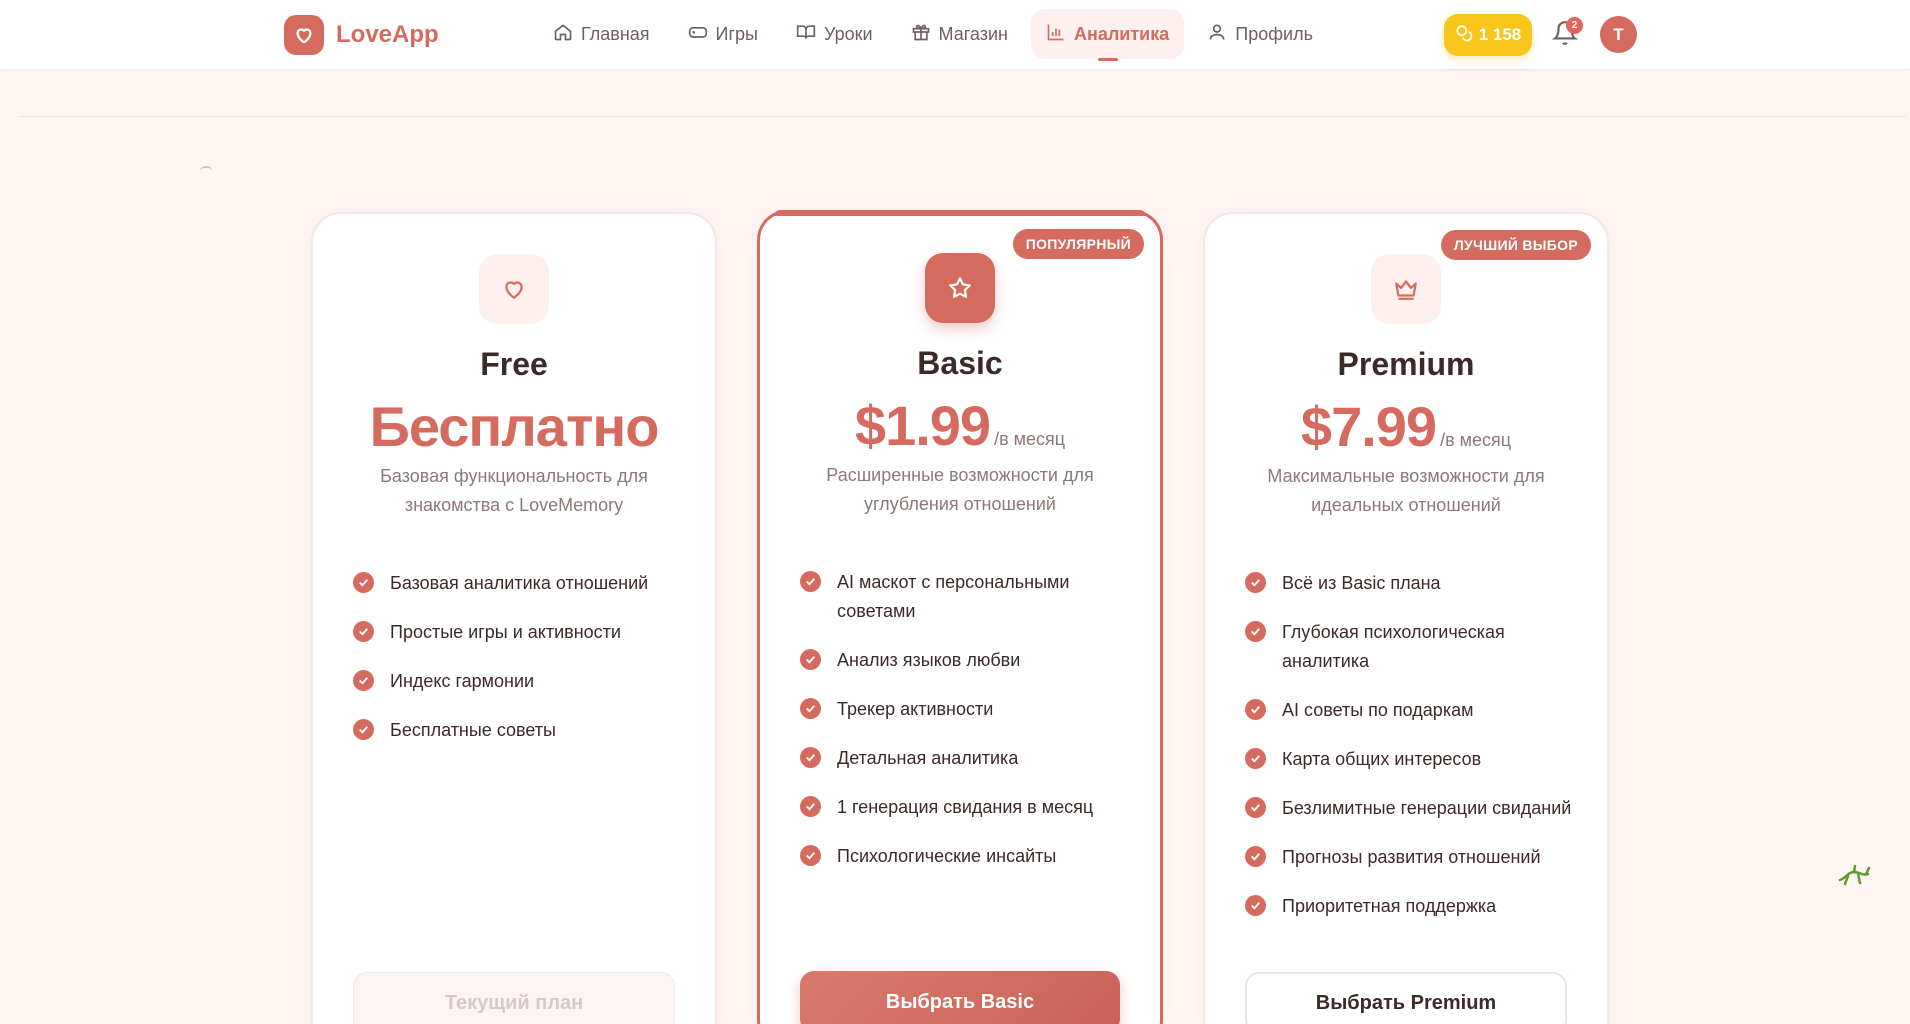  What do you see at coordinates (973, 33) in the screenshot?
I see `nav-label: Магазин` at bounding box center [973, 33].